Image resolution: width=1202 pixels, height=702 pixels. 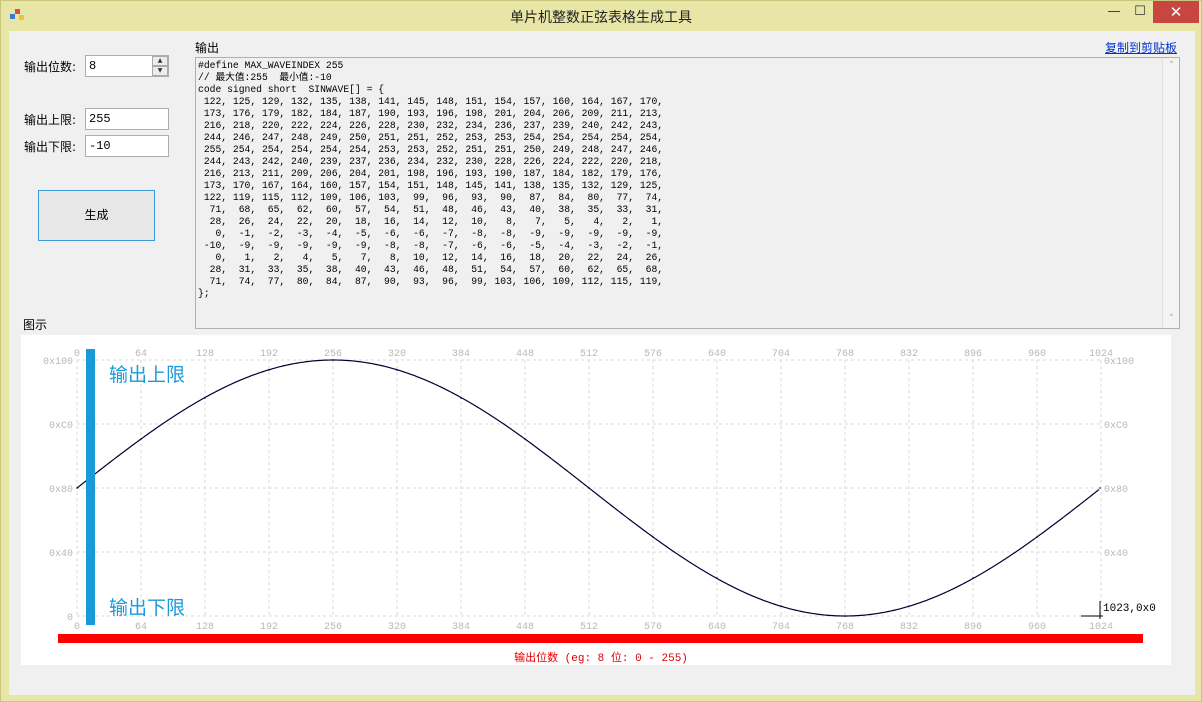 I want to click on y-tick-label-left: 0x100, so click(x=58, y=362).